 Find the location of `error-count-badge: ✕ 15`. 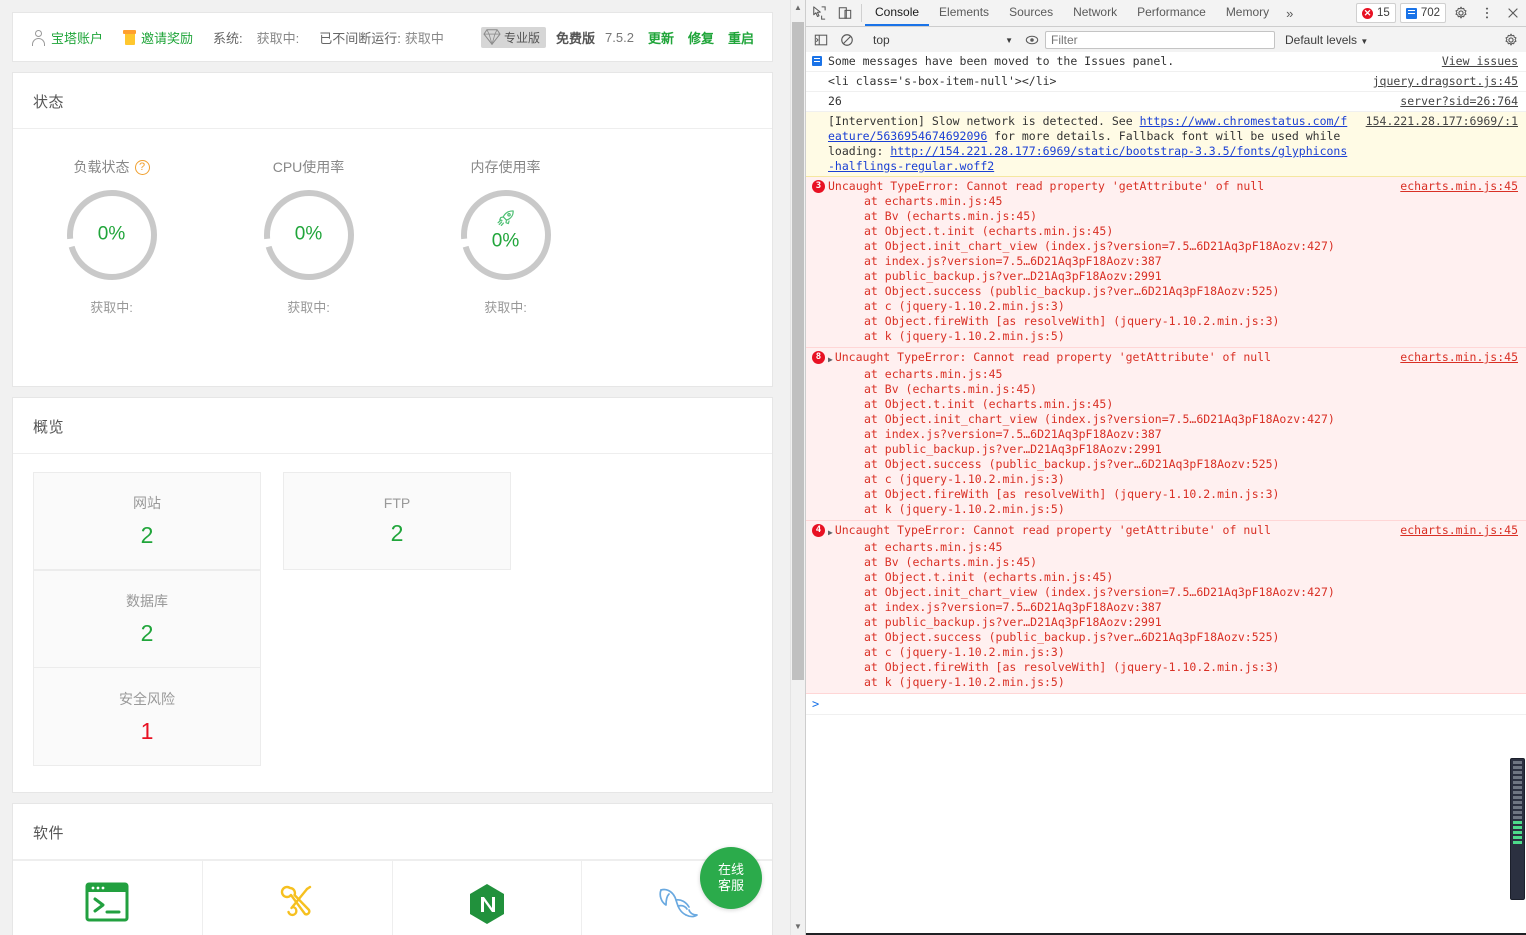

error-count-badge: ✕ 15 is located at coordinates (1376, 13).